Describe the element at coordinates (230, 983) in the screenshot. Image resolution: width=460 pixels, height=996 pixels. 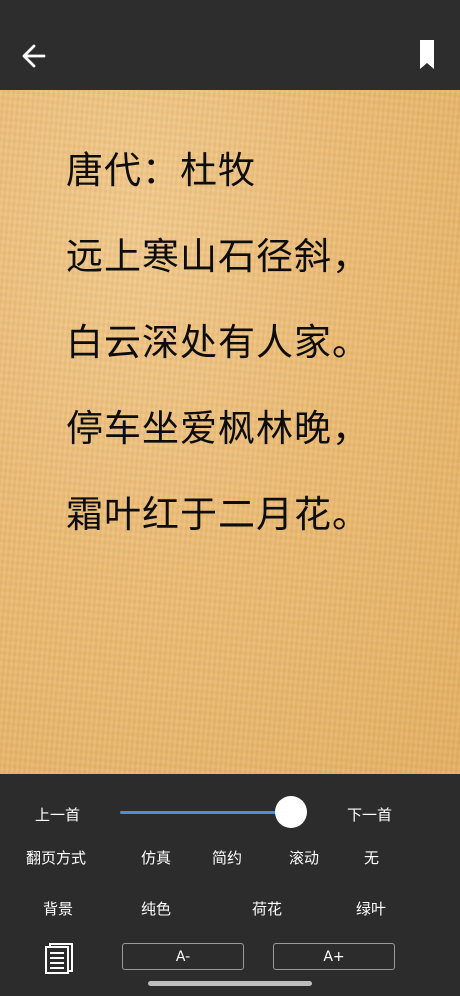
I see `home-indicator` at that location.